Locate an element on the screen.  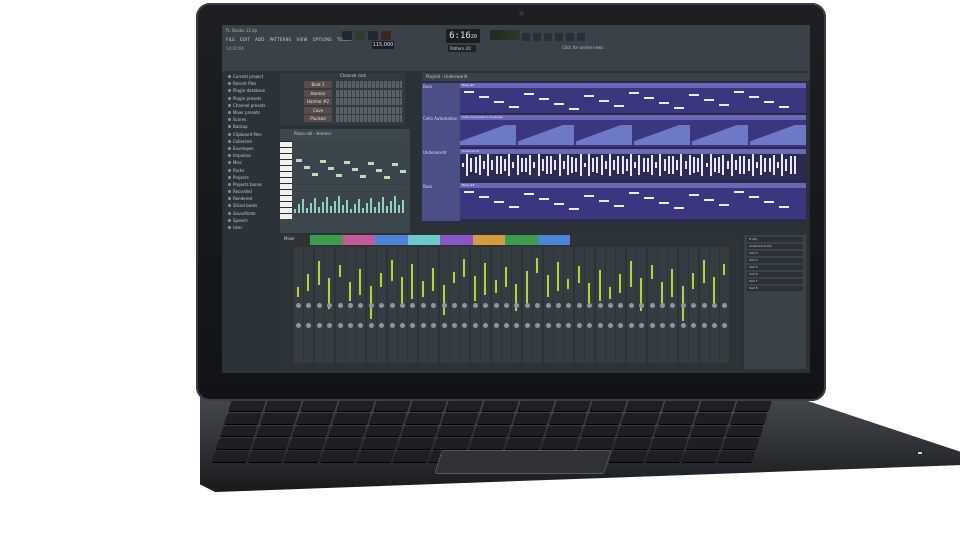
browser-item: Clipboard files is located at coordinates (252, 134).